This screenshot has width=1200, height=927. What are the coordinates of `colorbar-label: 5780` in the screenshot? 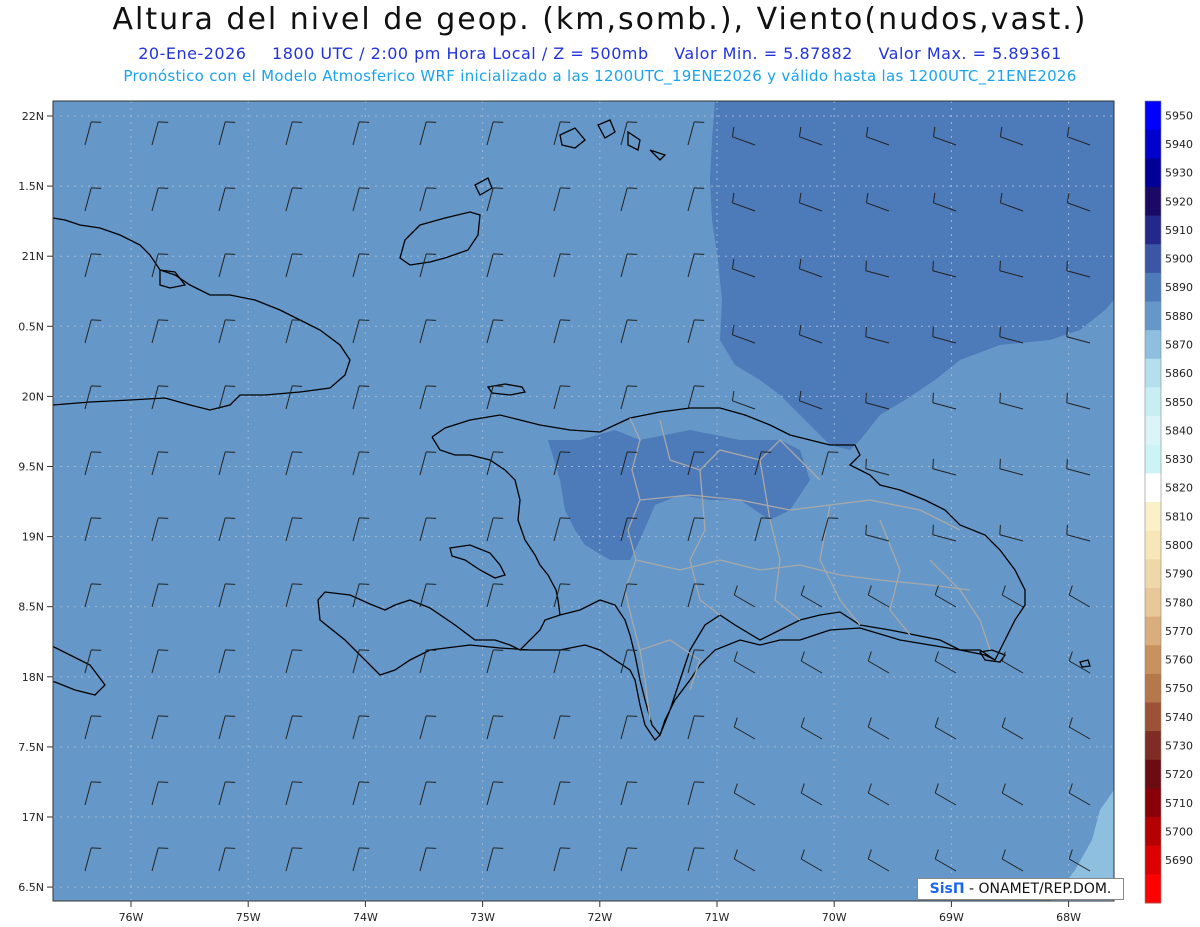 It's located at (1179, 602).